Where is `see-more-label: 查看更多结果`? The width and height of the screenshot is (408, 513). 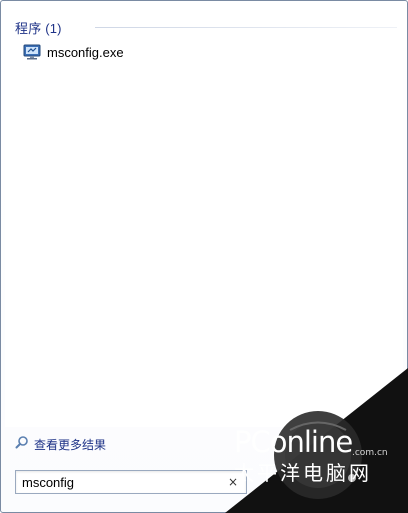 see-more-label: 查看更多结果 is located at coordinates (70, 445).